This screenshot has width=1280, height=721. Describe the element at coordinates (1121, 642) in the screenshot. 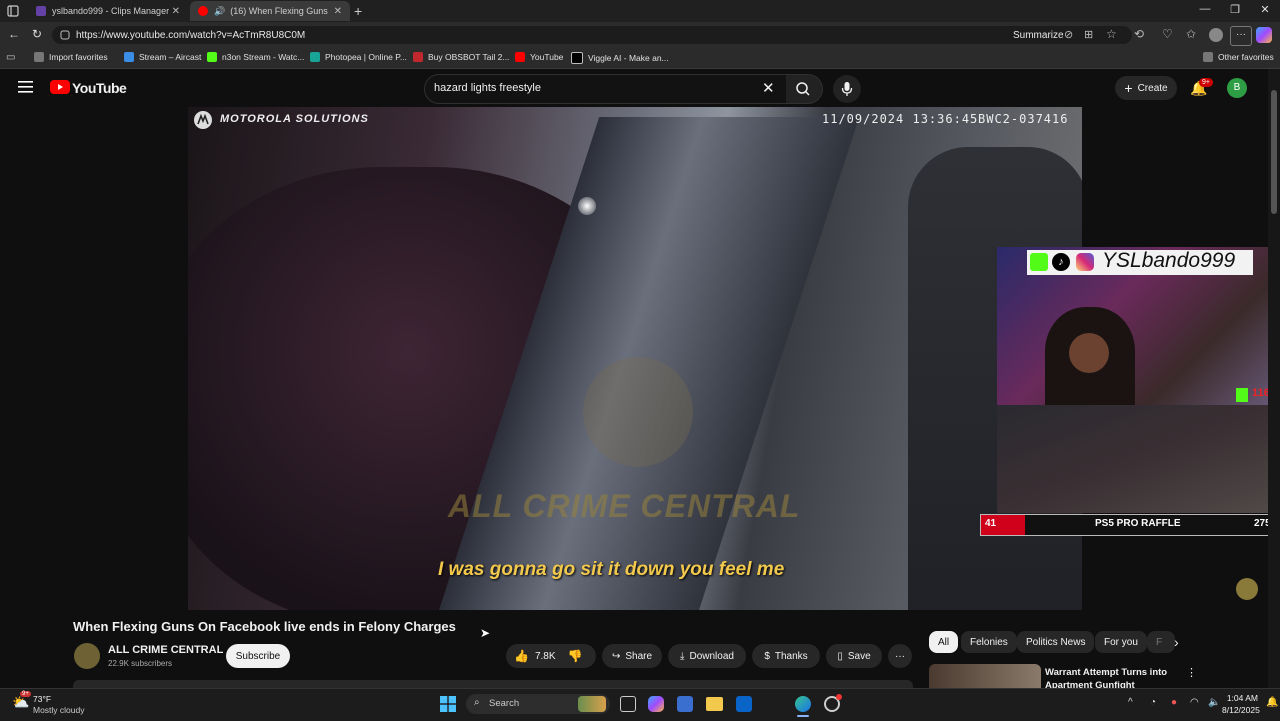

I see `chip-for-you: For you` at that location.